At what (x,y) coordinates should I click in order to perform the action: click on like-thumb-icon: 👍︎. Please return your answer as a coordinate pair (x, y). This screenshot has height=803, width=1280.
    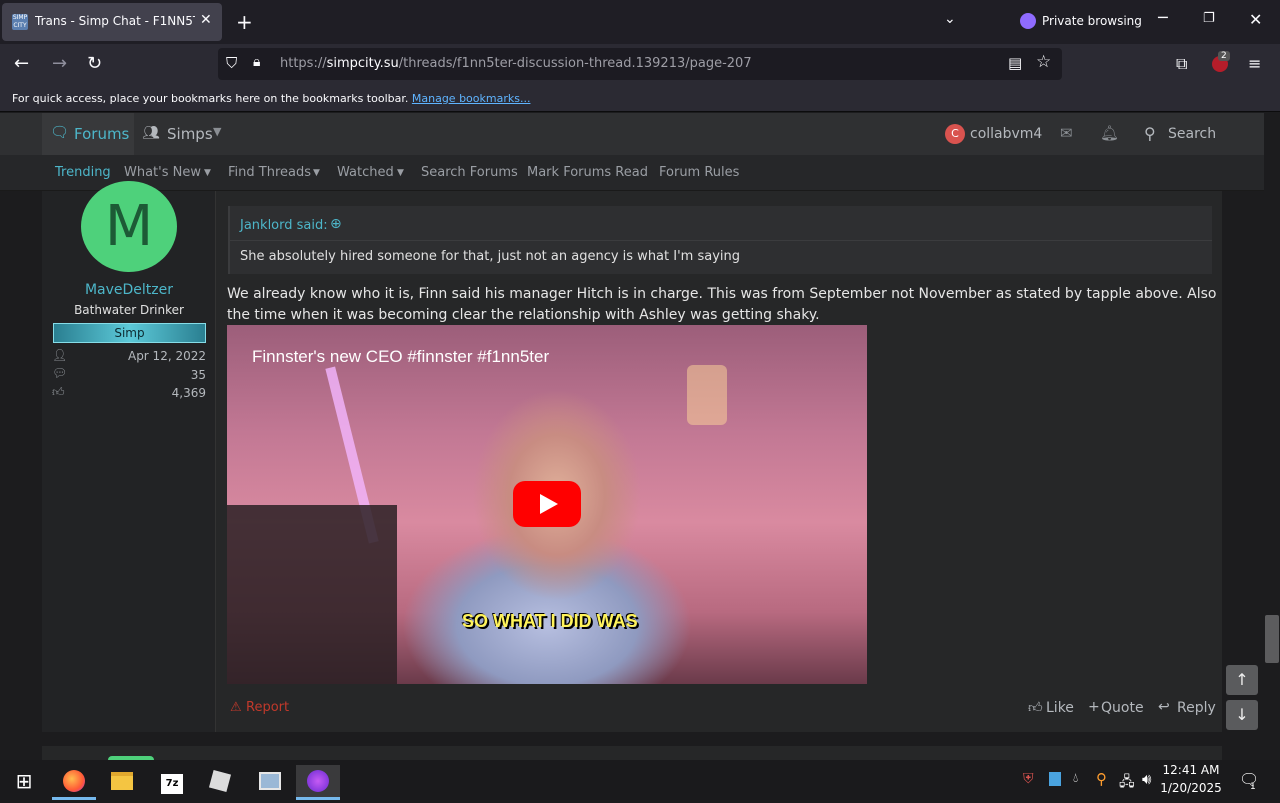
    Looking at the image, I should click on (1035, 707).